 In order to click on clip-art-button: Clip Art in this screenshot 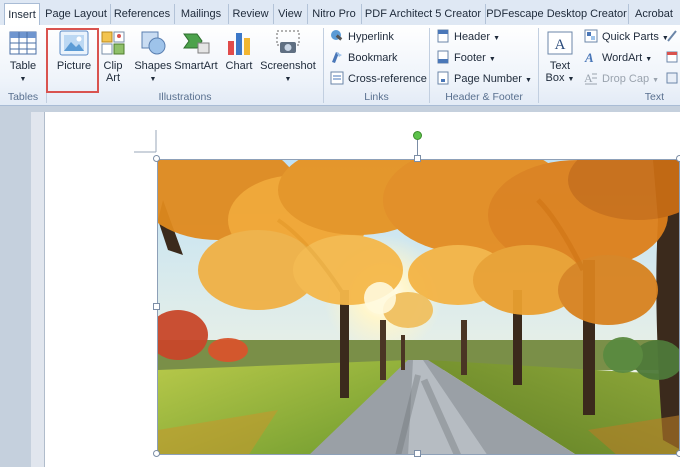, I will do `click(113, 56)`.